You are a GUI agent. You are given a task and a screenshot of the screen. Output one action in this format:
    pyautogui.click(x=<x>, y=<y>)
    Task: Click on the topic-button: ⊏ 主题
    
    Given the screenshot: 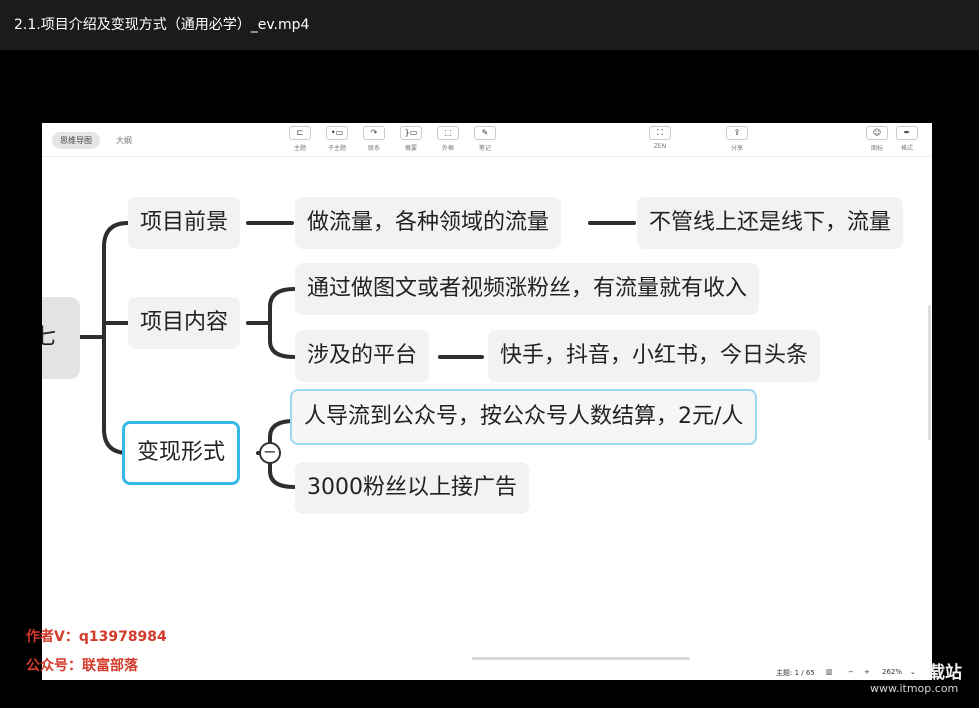 What is the action you would take?
    pyautogui.click(x=300, y=139)
    